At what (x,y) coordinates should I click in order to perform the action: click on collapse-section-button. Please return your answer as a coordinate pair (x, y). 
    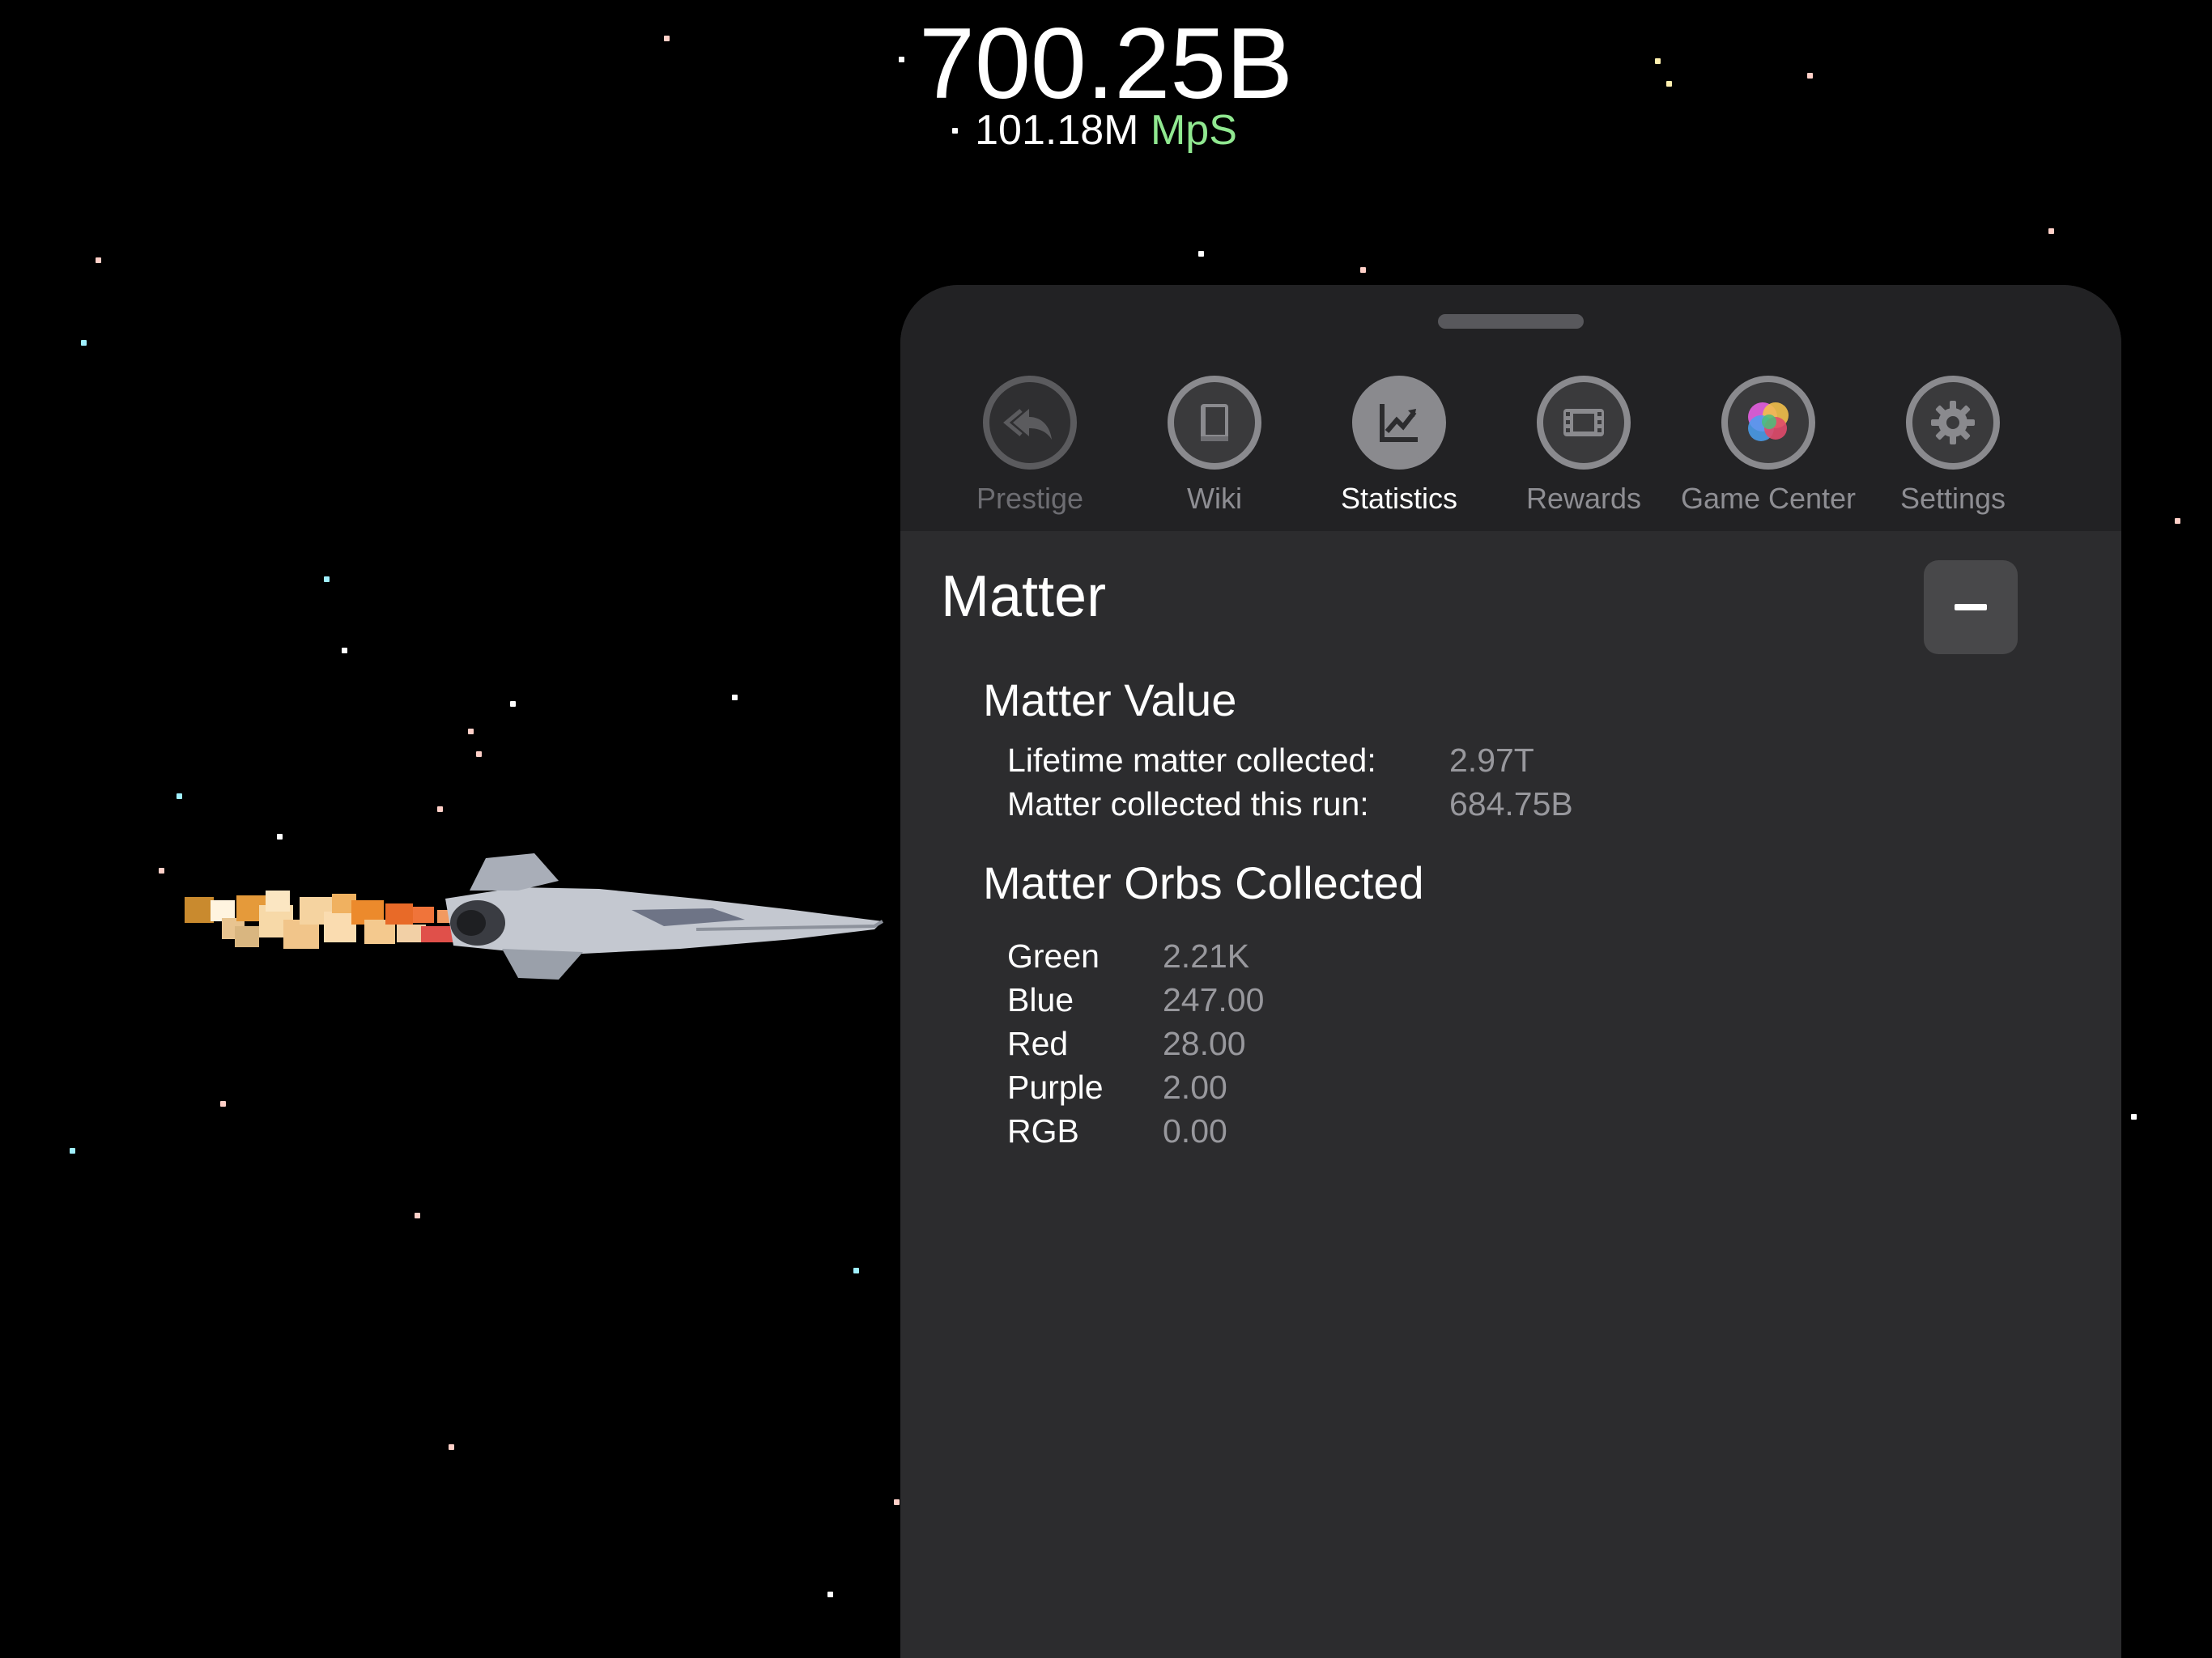
    Looking at the image, I should click on (1971, 607).